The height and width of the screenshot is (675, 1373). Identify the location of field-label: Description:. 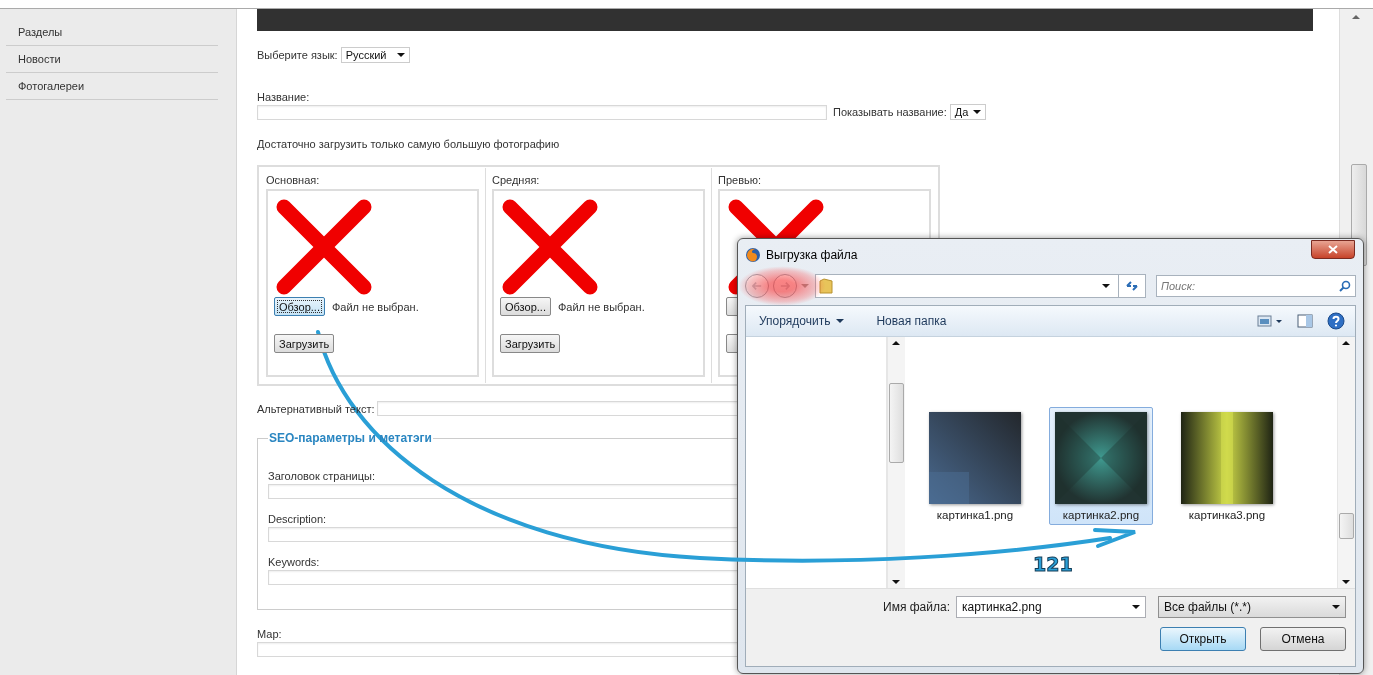
(297, 519).